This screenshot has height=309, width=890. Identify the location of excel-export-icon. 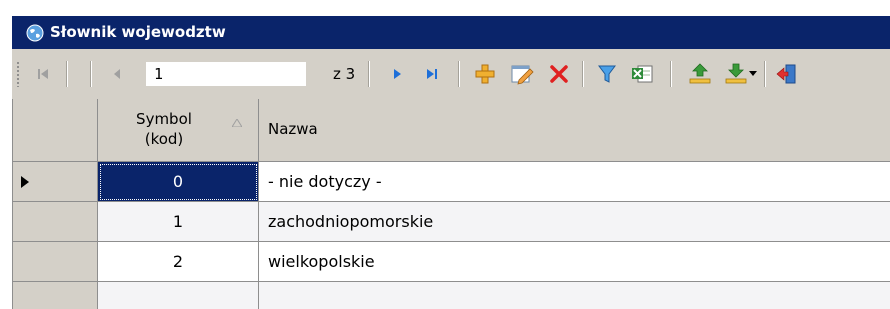
(642, 74).